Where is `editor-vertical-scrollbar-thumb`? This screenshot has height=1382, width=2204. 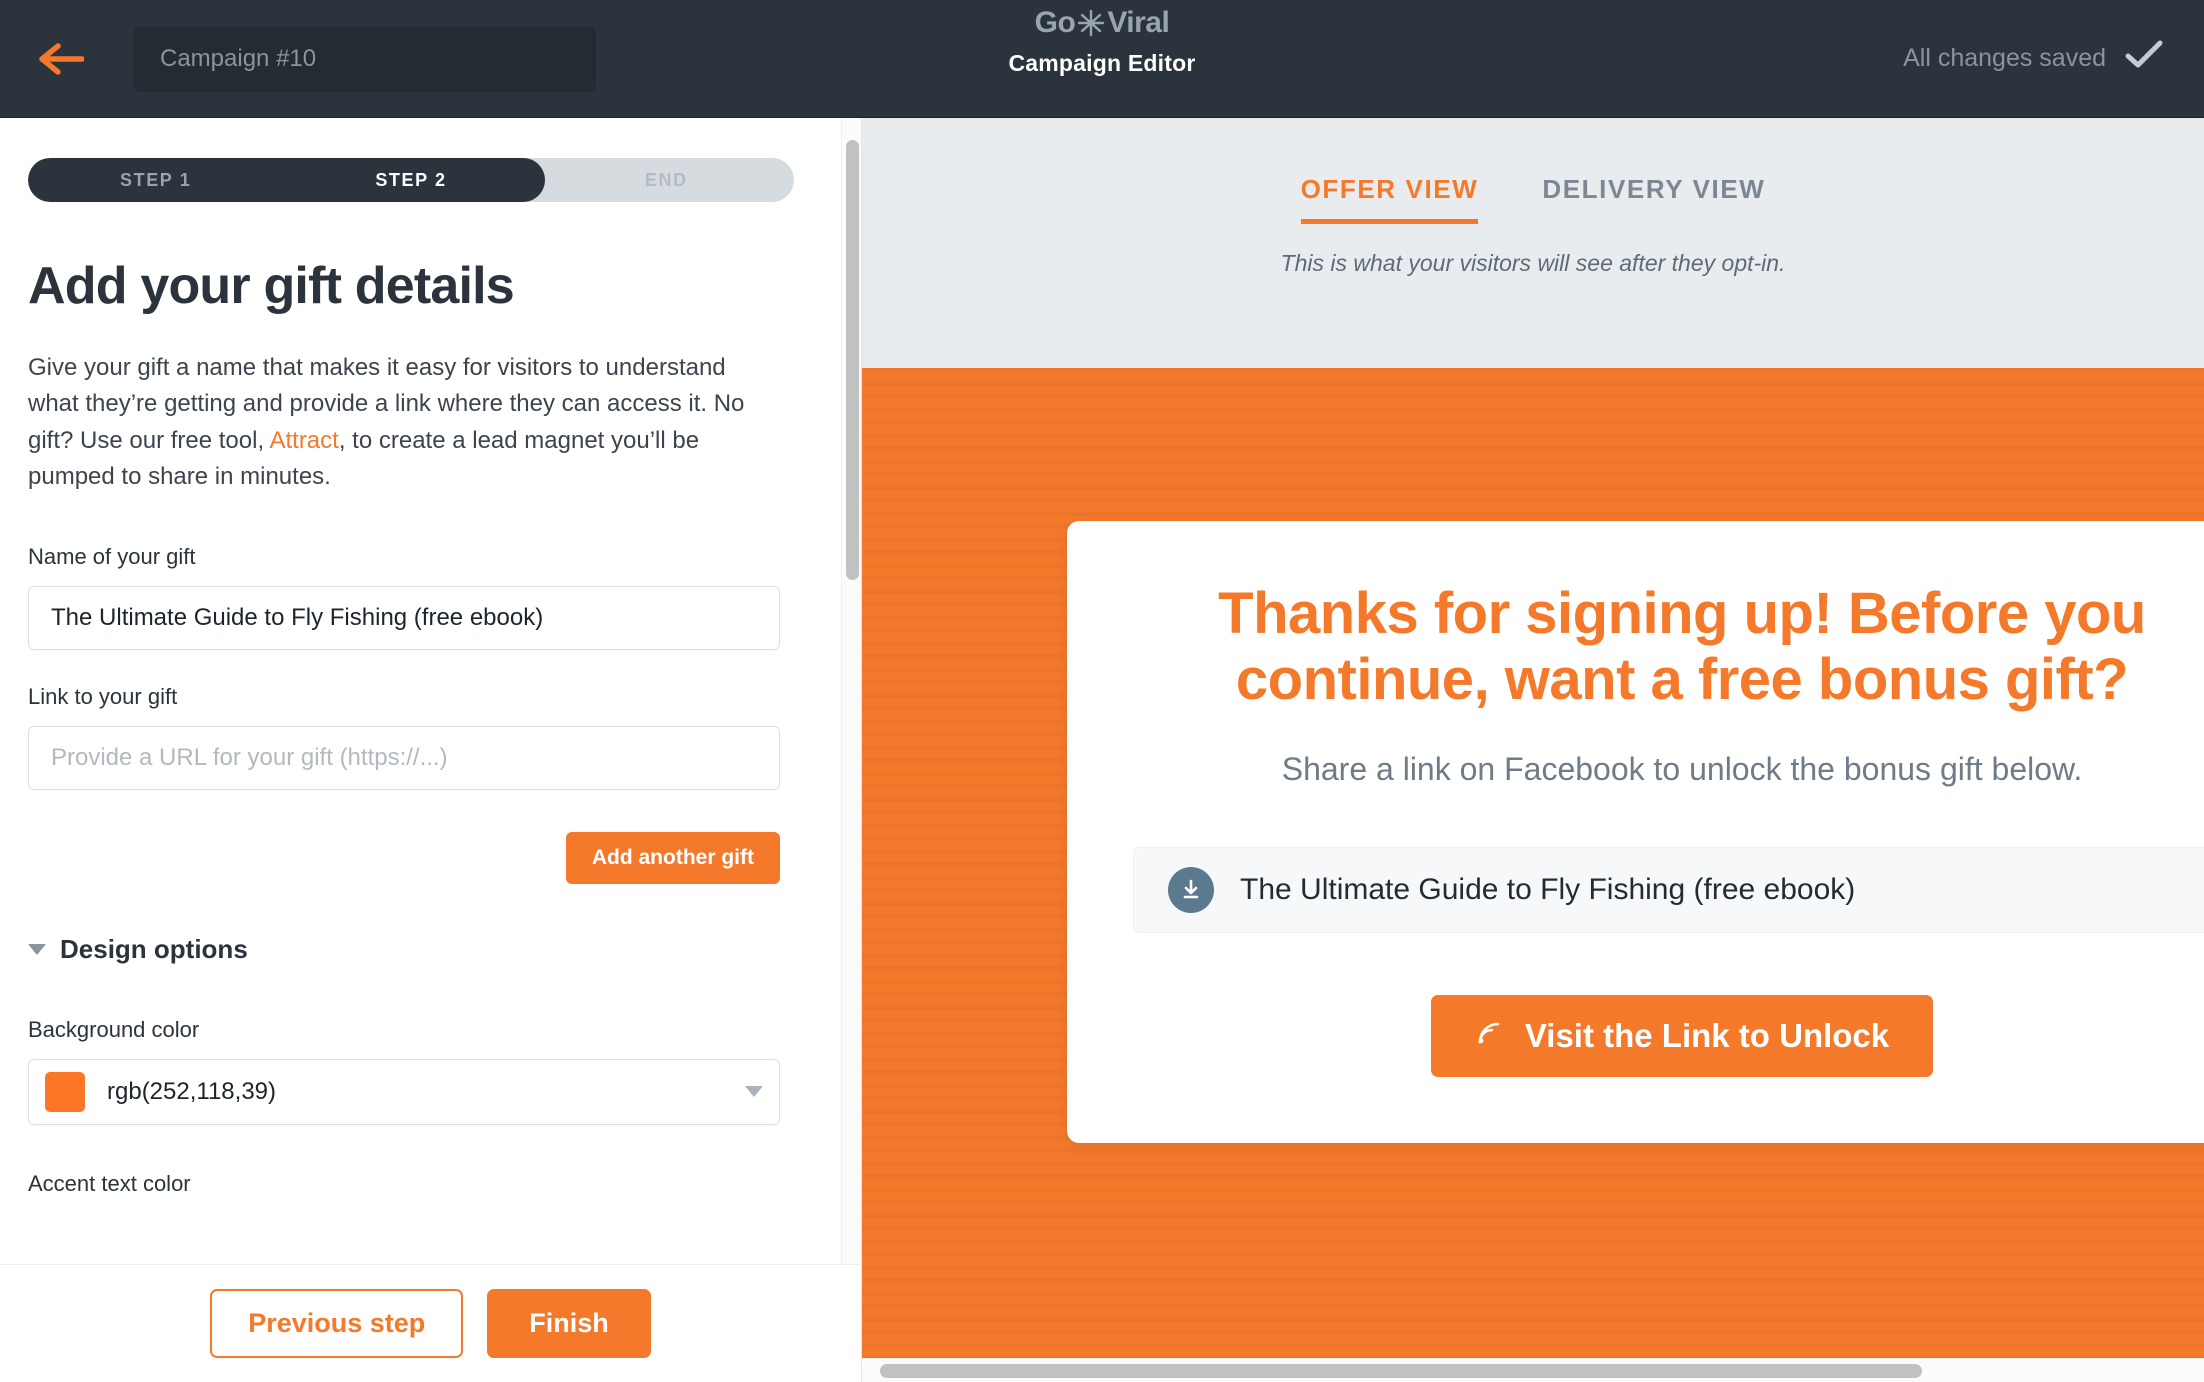 editor-vertical-scrollbar-thumb is located at coordinates (852, 360).